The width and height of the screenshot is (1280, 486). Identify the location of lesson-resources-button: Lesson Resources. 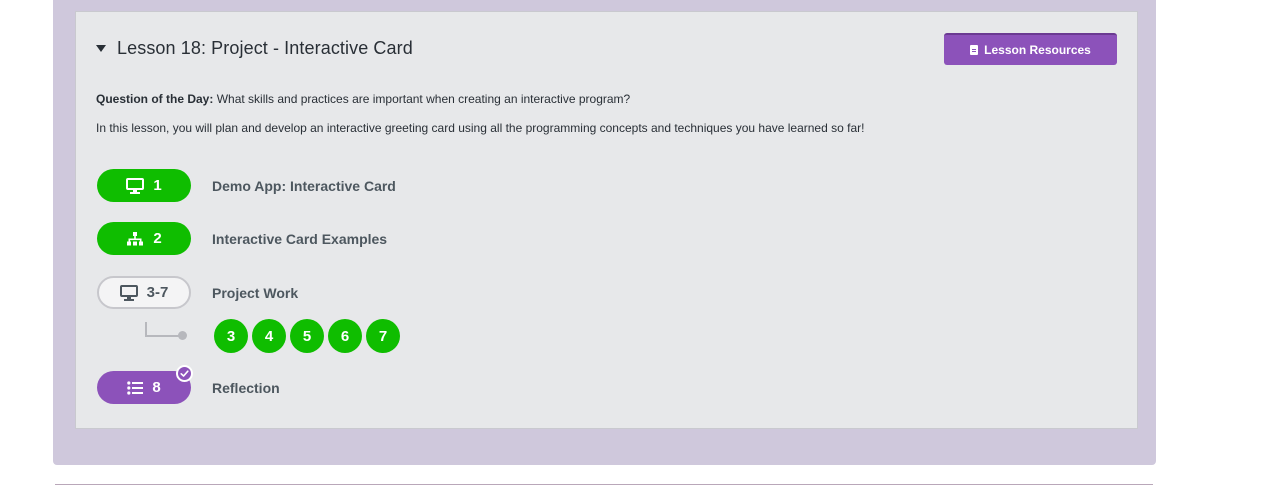
(1030, 49).